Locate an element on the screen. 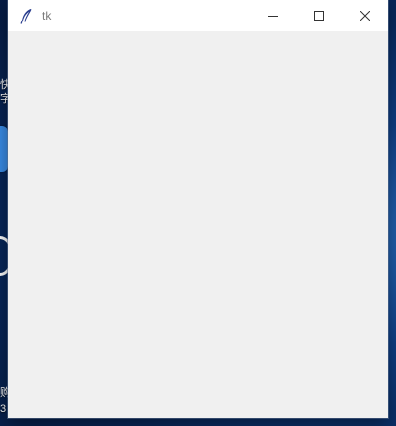  close-icon is located at coordinates (365, 15).